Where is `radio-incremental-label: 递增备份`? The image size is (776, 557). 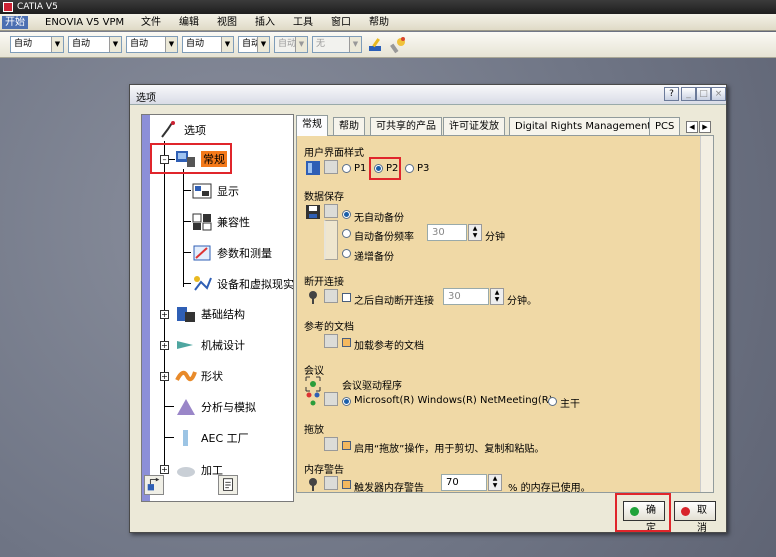
radio-incremental-label: 递增备份 is located at coordinates (374, 257).